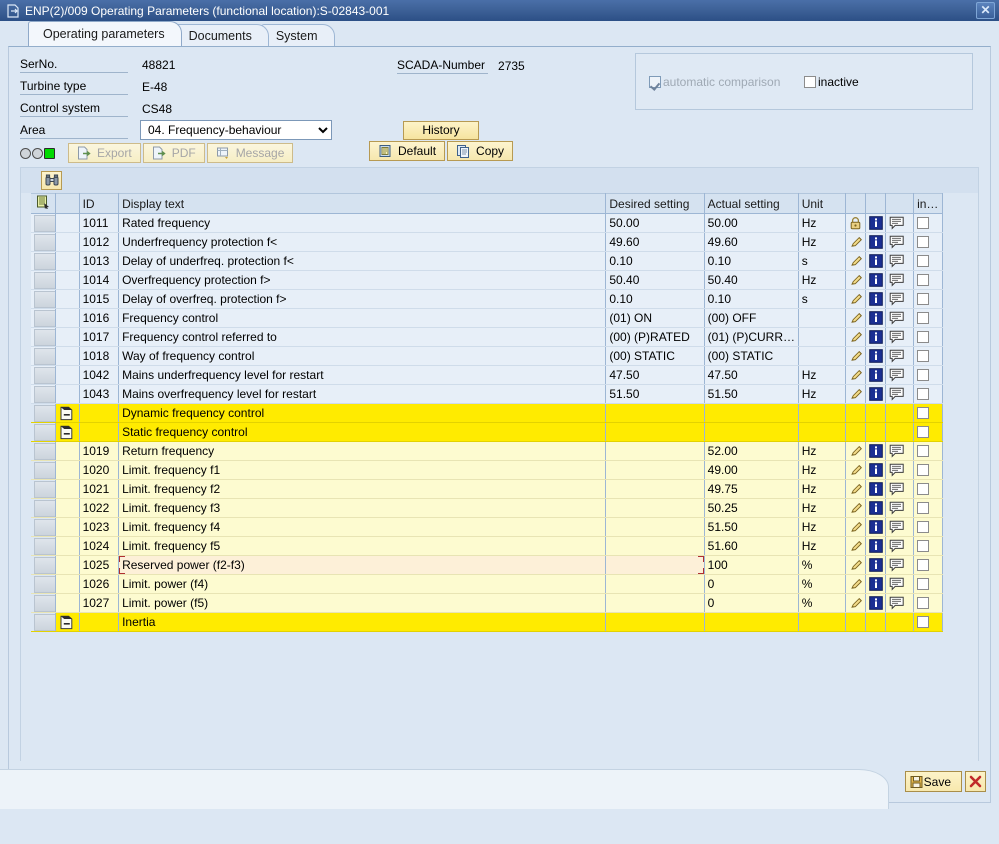 The width and height of the screenshot is (999, 844). What do you see at coordinates (487, 432) in the screenshot?
I see `table-row: Static frequency control` at bounding box center [487, 432].